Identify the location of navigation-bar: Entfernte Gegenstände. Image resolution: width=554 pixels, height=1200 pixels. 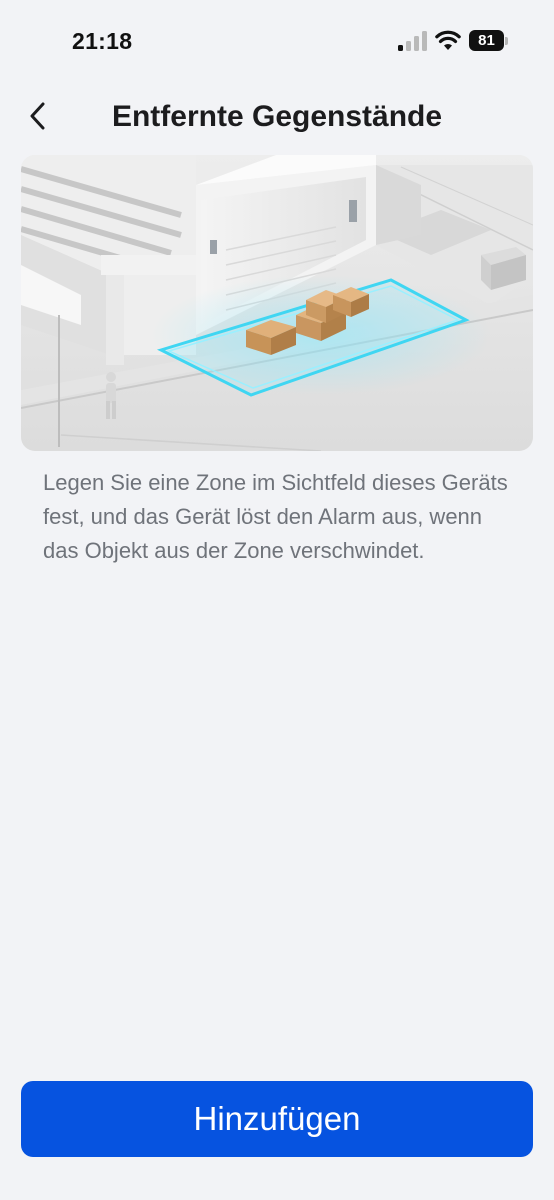
(277, 116).